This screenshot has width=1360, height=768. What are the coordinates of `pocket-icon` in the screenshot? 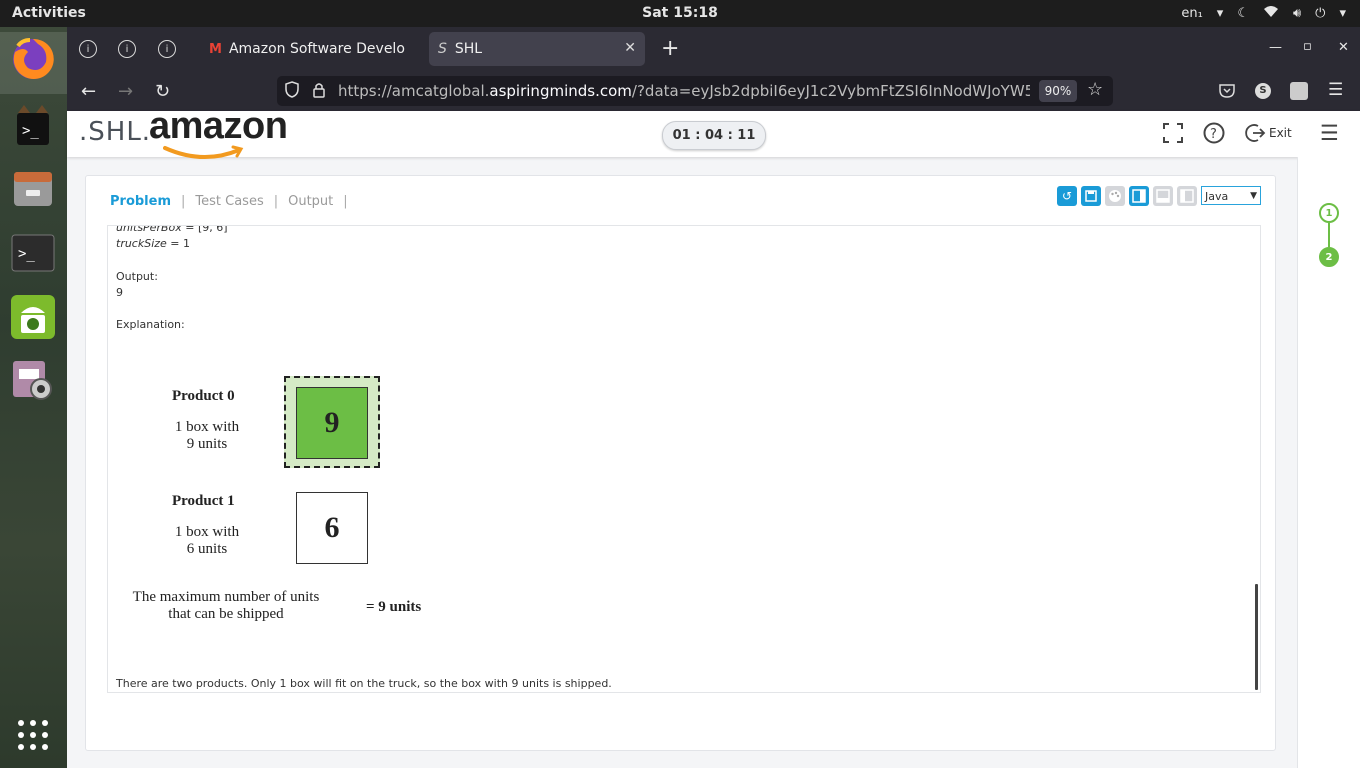 It's located at (1227, 92).